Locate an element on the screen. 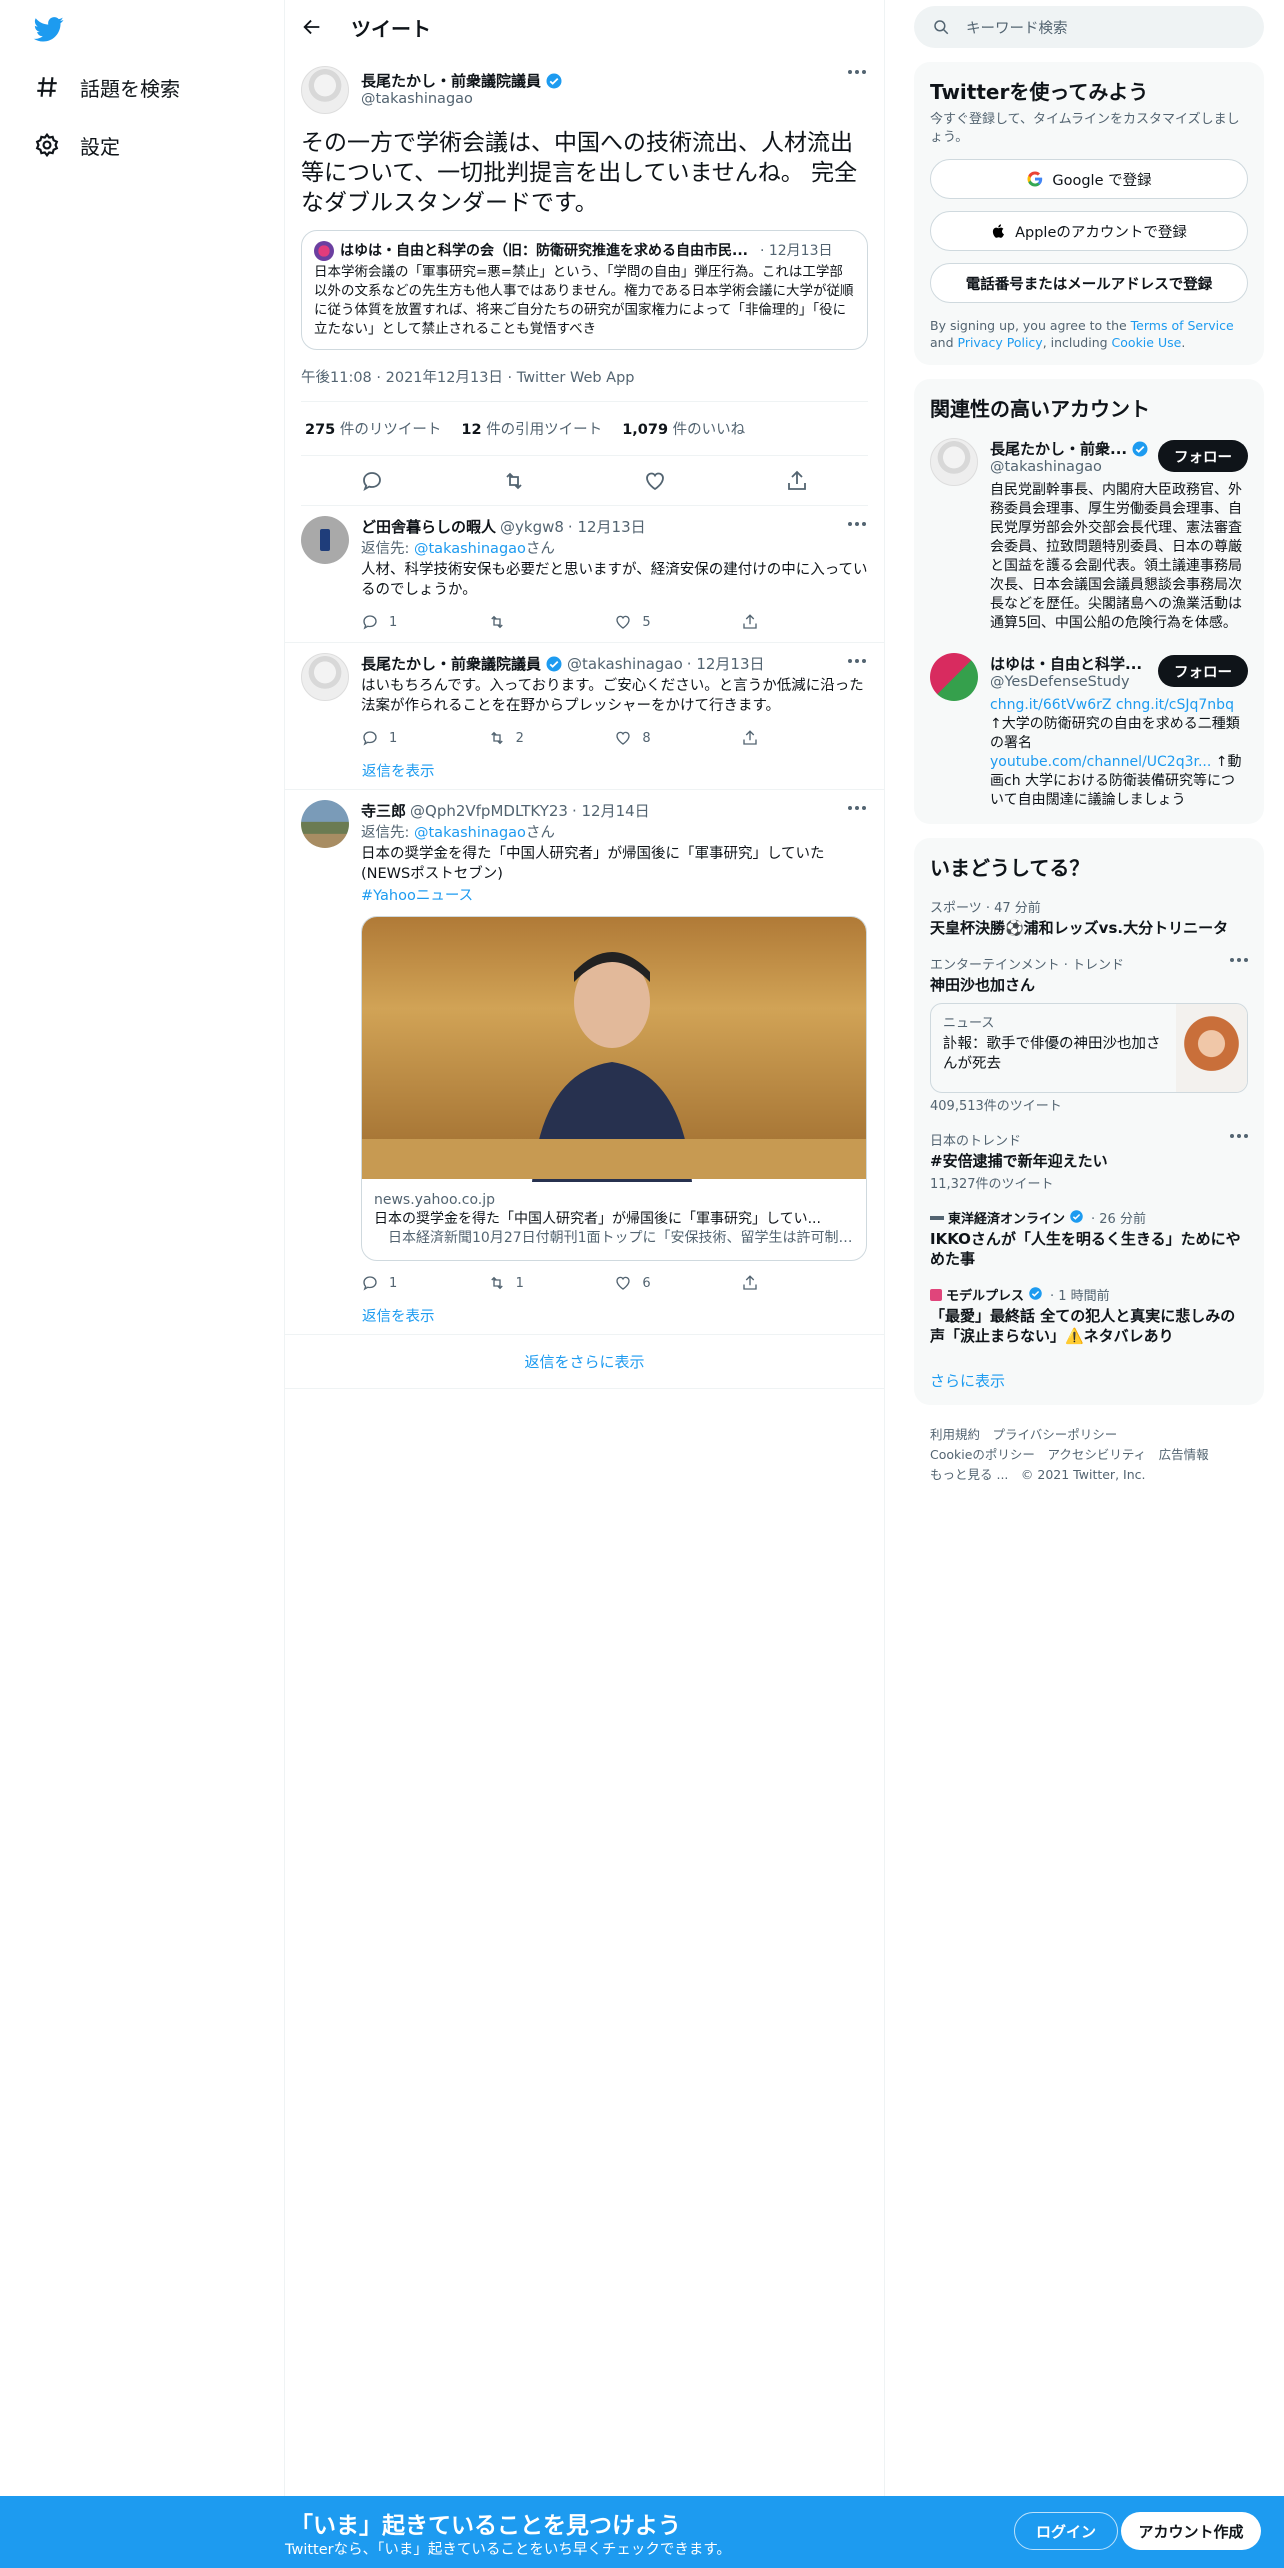  footer-cookie-link: Cookieのポリシー is located at coordinates (982, 1454).